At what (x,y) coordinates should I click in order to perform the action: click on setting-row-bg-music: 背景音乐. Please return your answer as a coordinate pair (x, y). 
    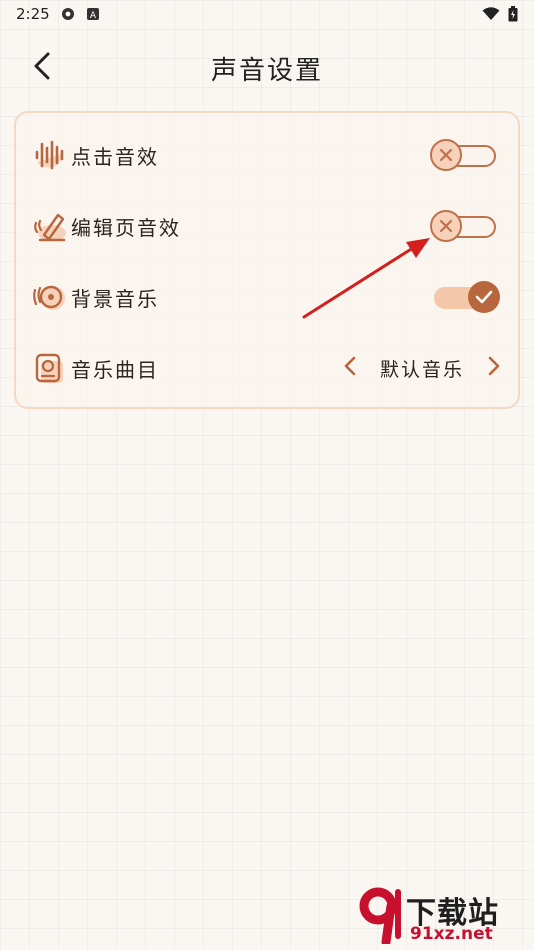
    Looking at the image, I should click on (267, 297).